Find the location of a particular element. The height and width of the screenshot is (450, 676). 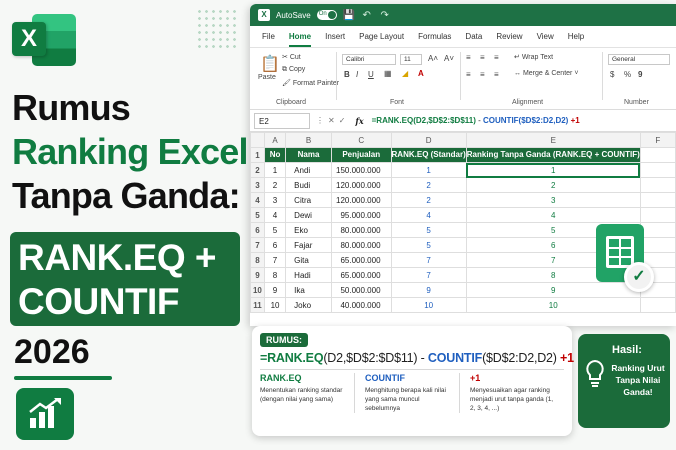

cell-rank-standar: 4 is located at coordinates (428, 215).